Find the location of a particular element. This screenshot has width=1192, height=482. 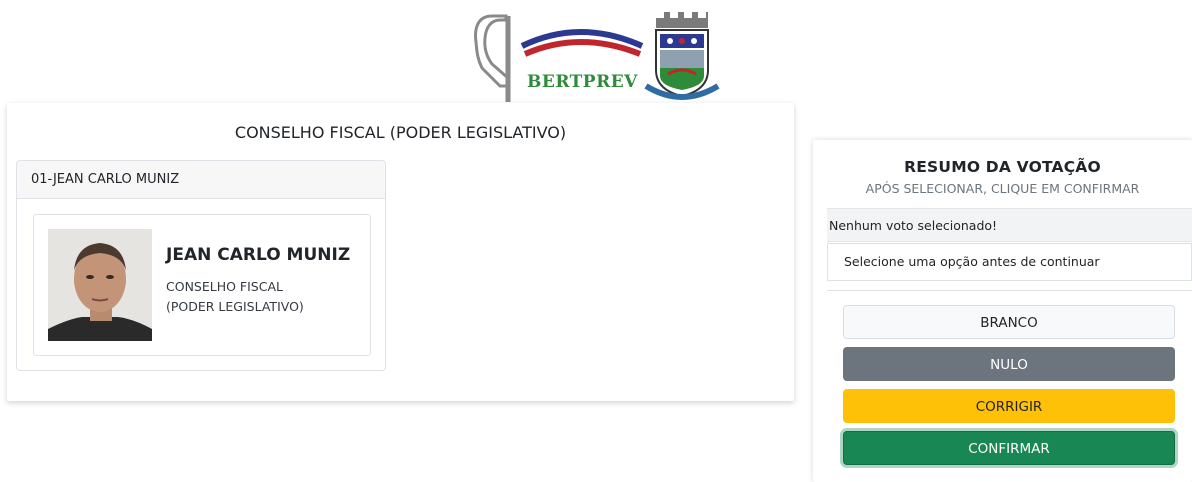

summary-subtitle: APÓS SELECIONAR, CLIQUE EM CONFIRMAR is located at coordinates (1002, 188).